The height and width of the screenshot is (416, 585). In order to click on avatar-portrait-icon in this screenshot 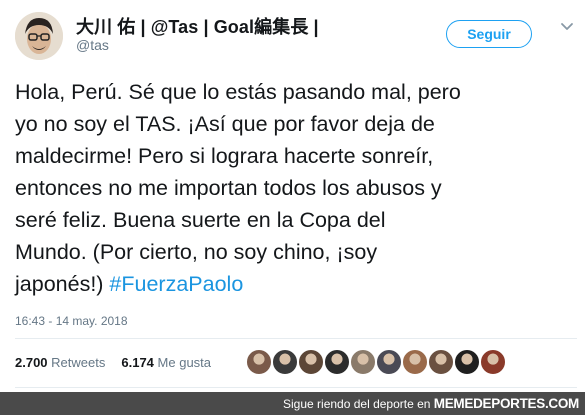, I will do `click(39, 36)`.